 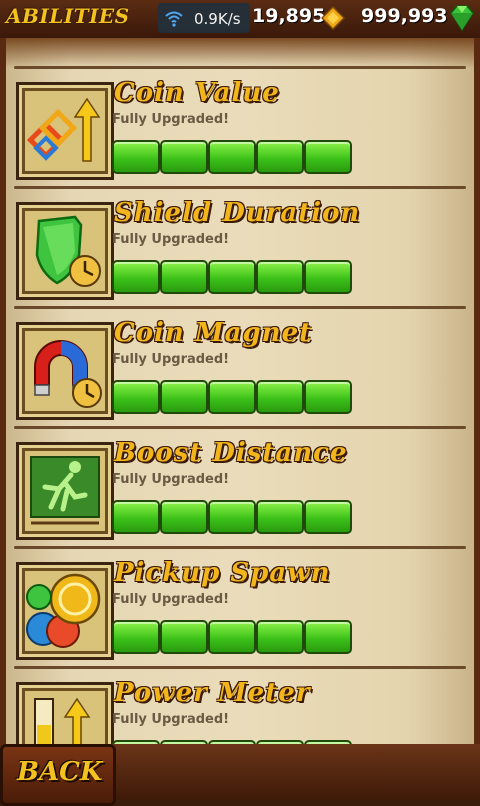 I want to click on coin-magnet-icon-frame, so click(x=65, y=371).